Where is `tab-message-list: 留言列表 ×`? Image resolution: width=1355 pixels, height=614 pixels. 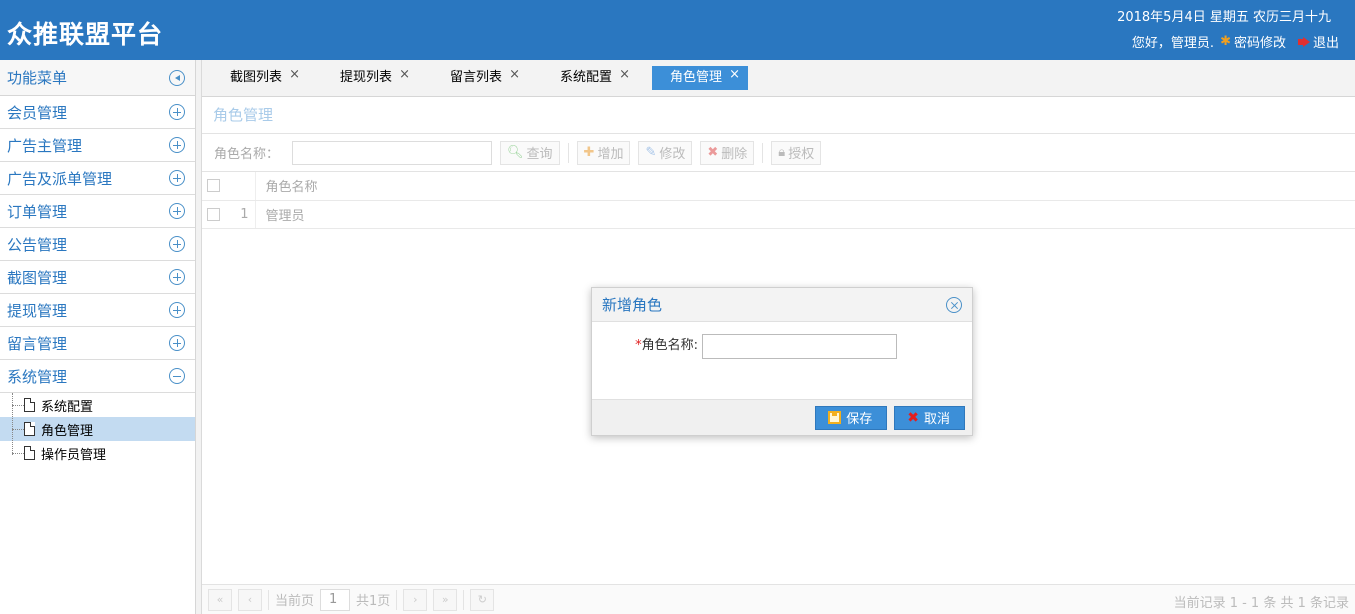
tab-message-list: 留言列表 × is located at coordinates (480, 78).